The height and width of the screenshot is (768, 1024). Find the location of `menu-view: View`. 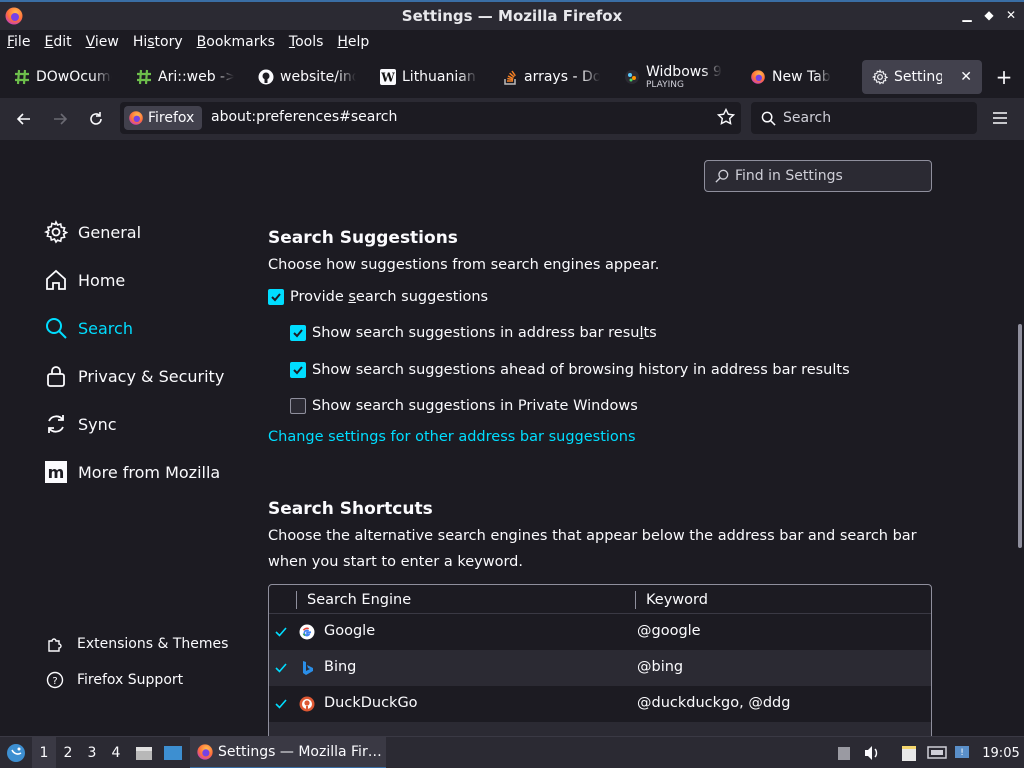

menu-view: View is located at coordinates (102, 42).